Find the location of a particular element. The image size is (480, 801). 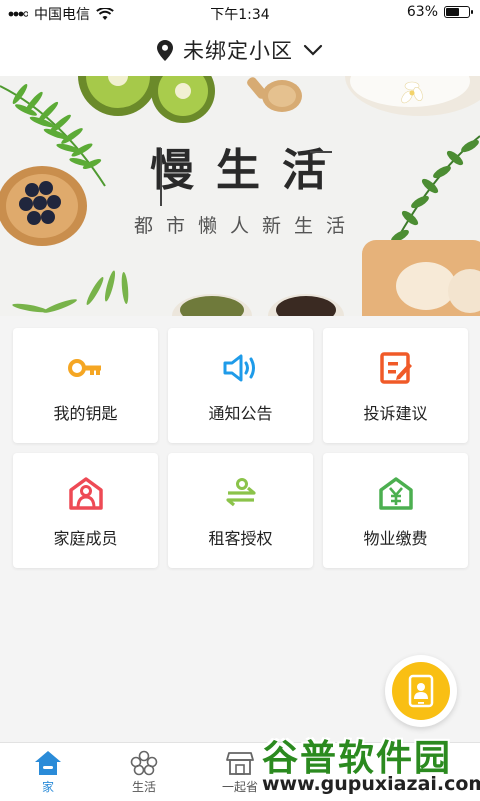

tenant-auth-card: 租客授权 is located at coordinates (240, 510).